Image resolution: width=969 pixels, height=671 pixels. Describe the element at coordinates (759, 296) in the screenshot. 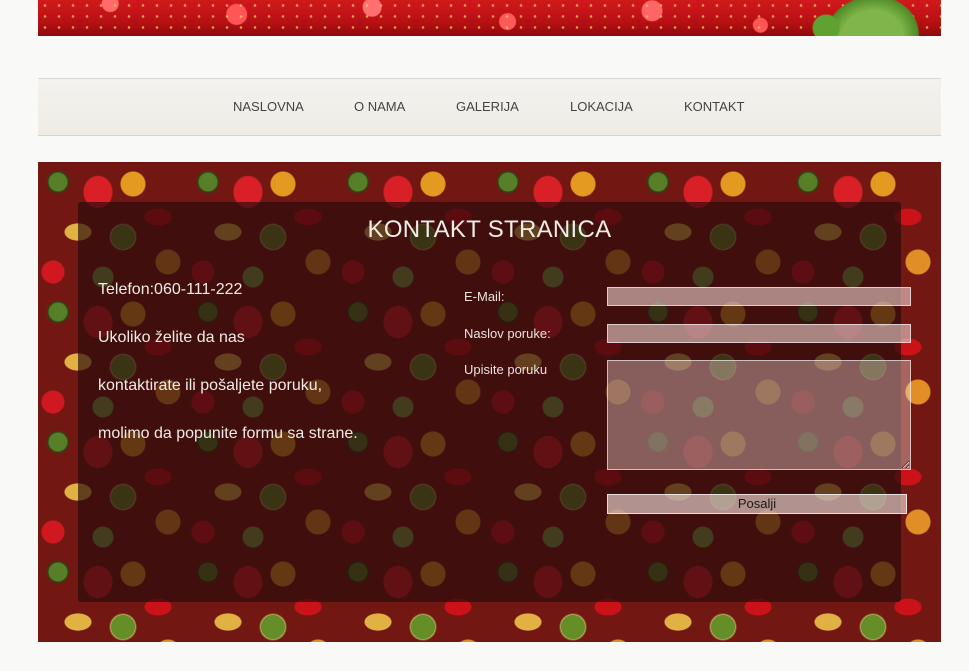

I see `email-field` at that location.